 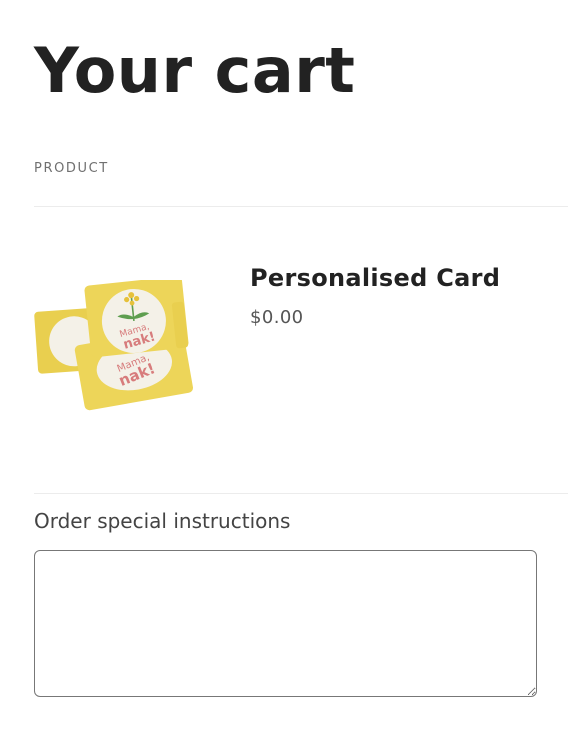 I want to click on product-price: $0.00, so click(x=277, y=317).